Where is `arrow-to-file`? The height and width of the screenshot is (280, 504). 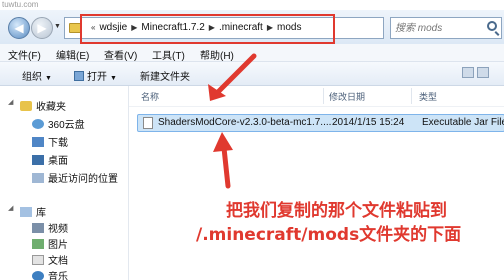 arrow-to-file is located at coordinates (223, 160).